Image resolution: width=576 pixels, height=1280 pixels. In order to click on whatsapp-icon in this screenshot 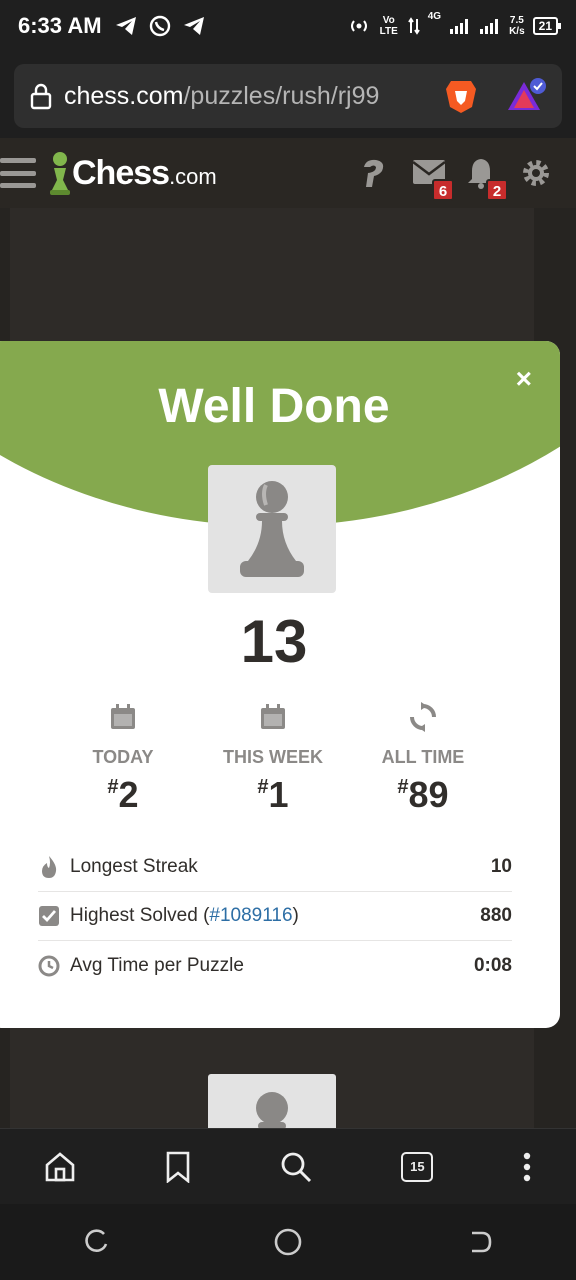, I will do `click(159, 26)`.